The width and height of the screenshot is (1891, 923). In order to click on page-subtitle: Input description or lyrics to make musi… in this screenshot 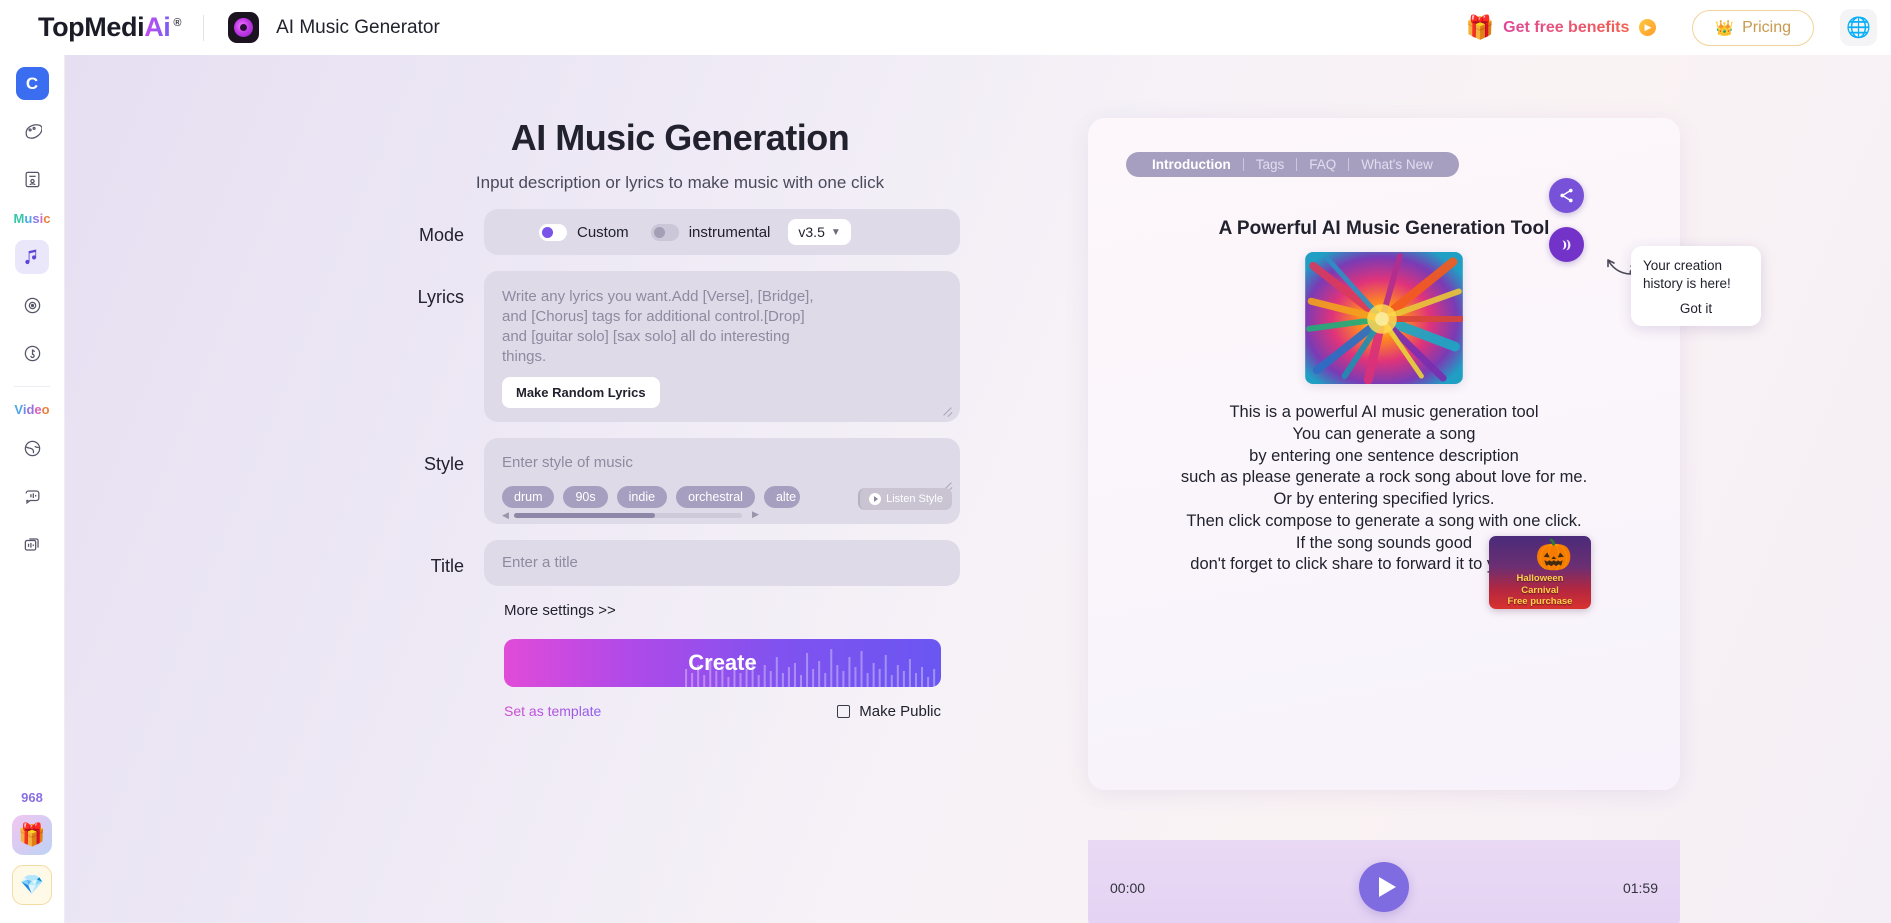, I will do `click(680, 182)`.